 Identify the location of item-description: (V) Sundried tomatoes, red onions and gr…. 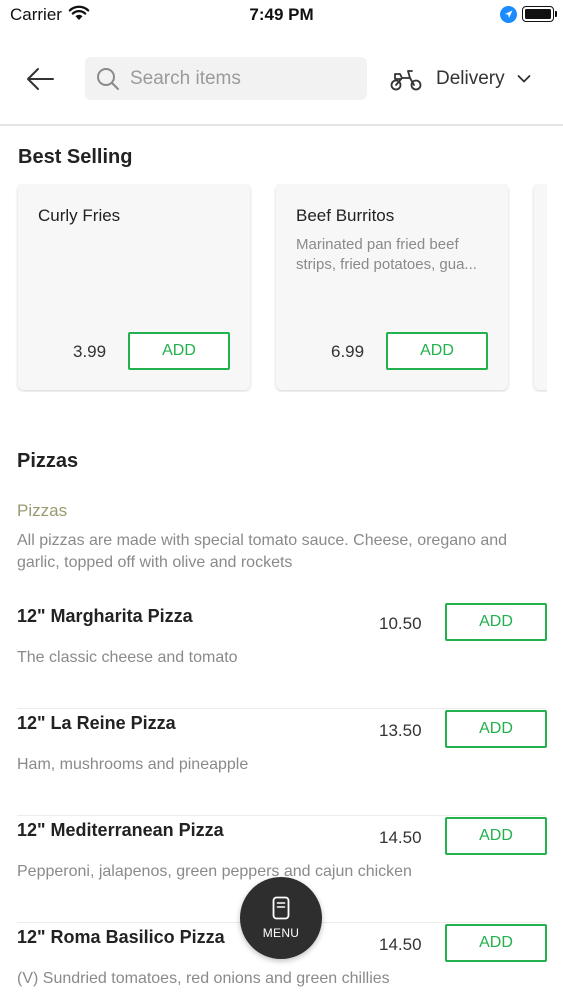
(203, 978).